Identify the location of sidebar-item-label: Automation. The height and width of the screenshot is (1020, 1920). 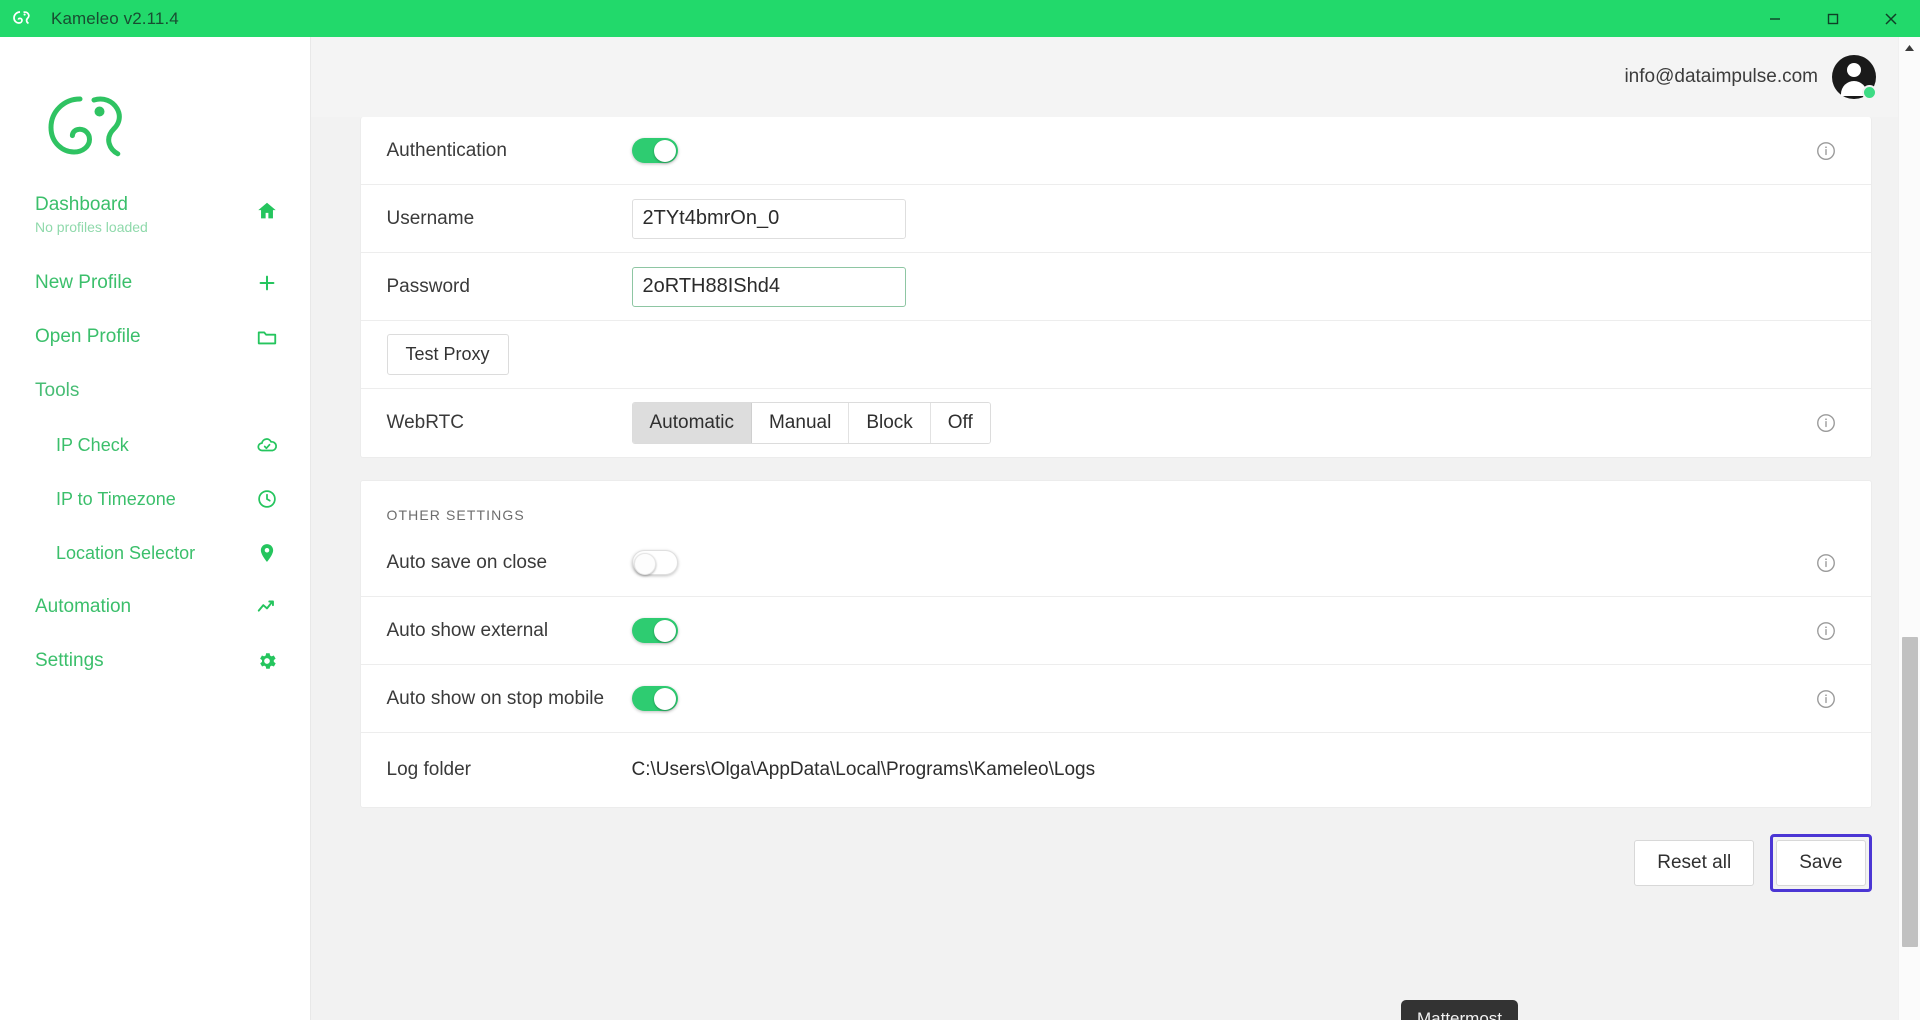
(83, 606).